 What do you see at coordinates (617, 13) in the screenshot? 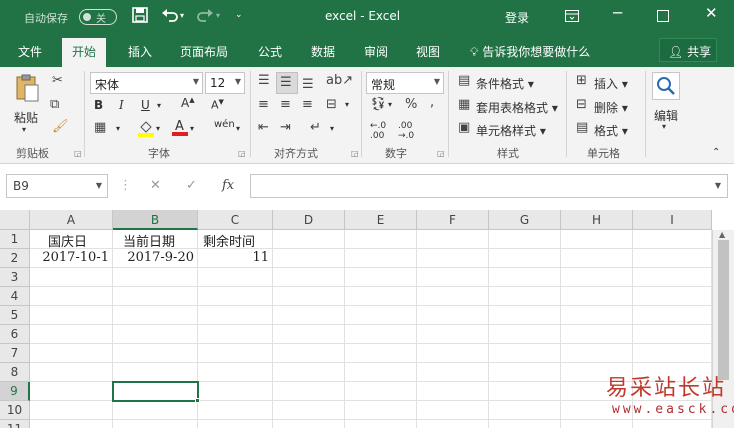
I see `minimize-icon: ─` at bounding box center [617, 13].